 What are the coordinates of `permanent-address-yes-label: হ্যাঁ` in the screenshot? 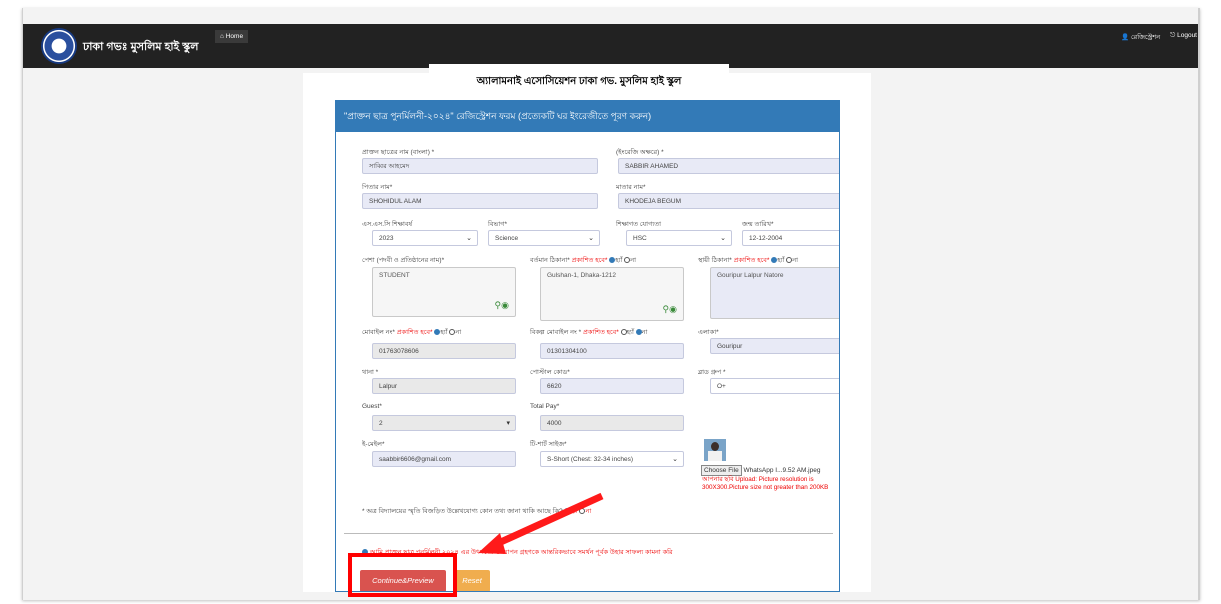 It's located at (781, 260).